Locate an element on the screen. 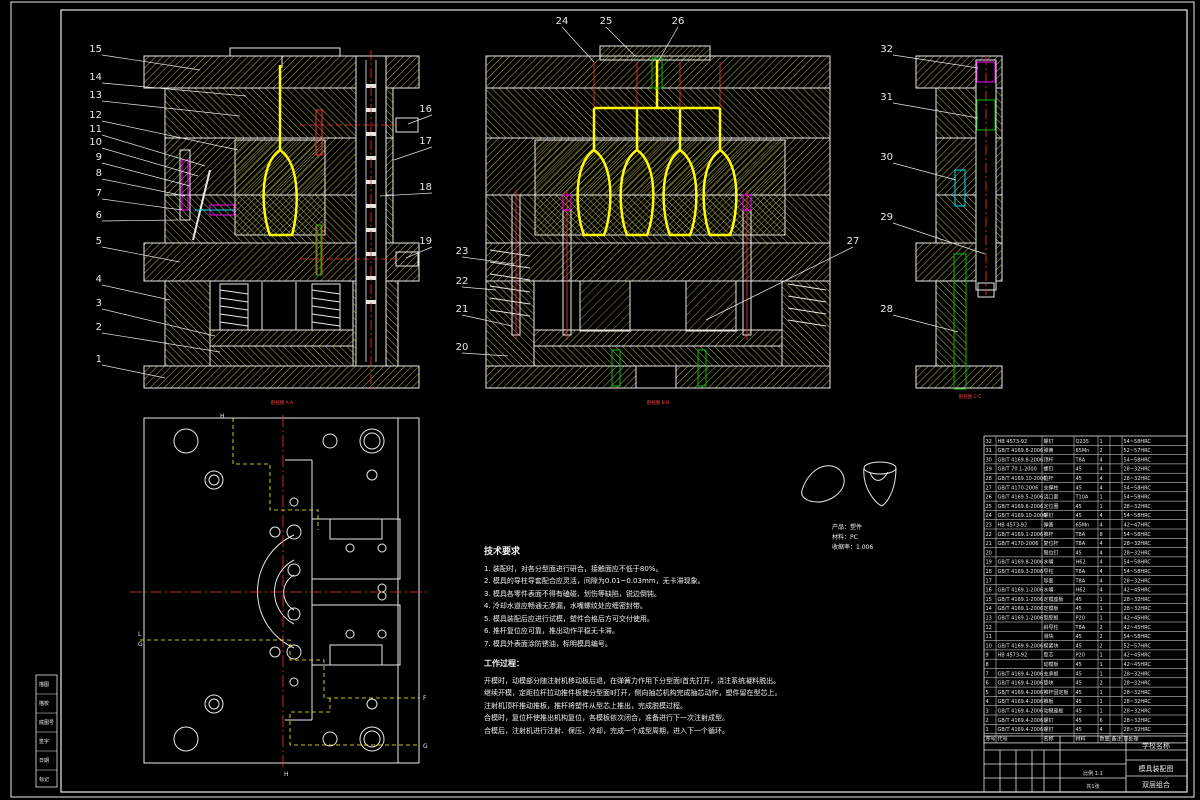  bom-header-cell: 名称 is located at coordinates (1049, 738).